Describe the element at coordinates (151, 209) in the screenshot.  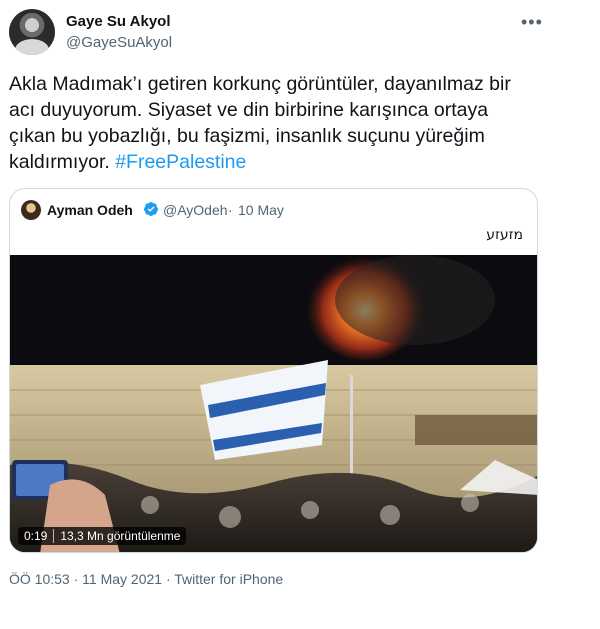
I see `verified-badge-icon` at that location.